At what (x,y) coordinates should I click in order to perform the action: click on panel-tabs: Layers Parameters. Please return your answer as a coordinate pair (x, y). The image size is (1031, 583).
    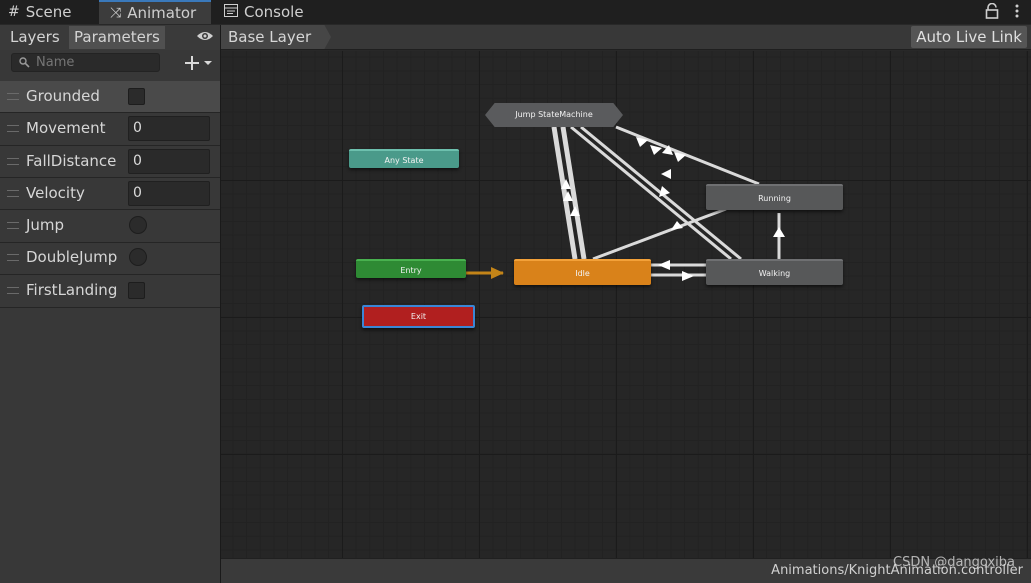
    Looking at the image, I should click on (110, 37).